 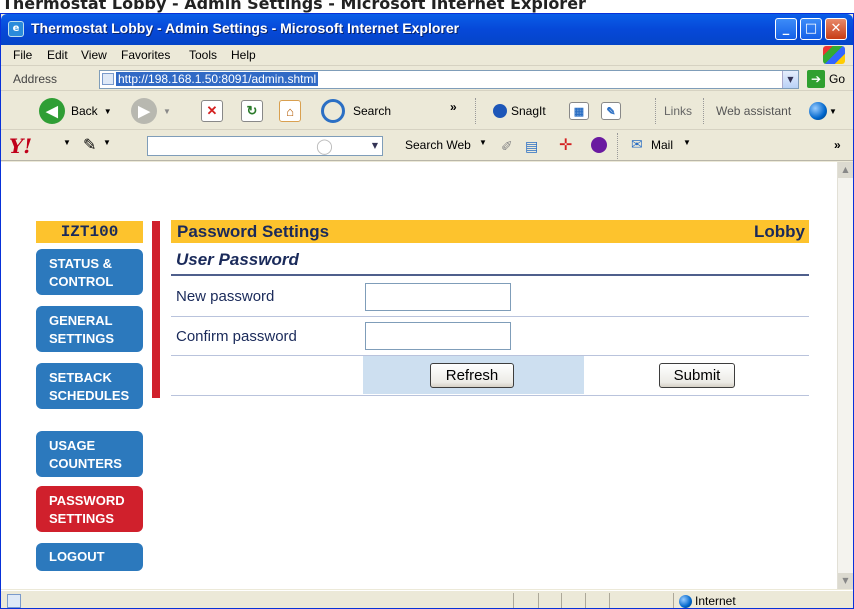 What do you see at coordinates (483, 142) in the screenshot?
I see `search-web-dropdown-icon: ▼` at bounding box center [483, 142].